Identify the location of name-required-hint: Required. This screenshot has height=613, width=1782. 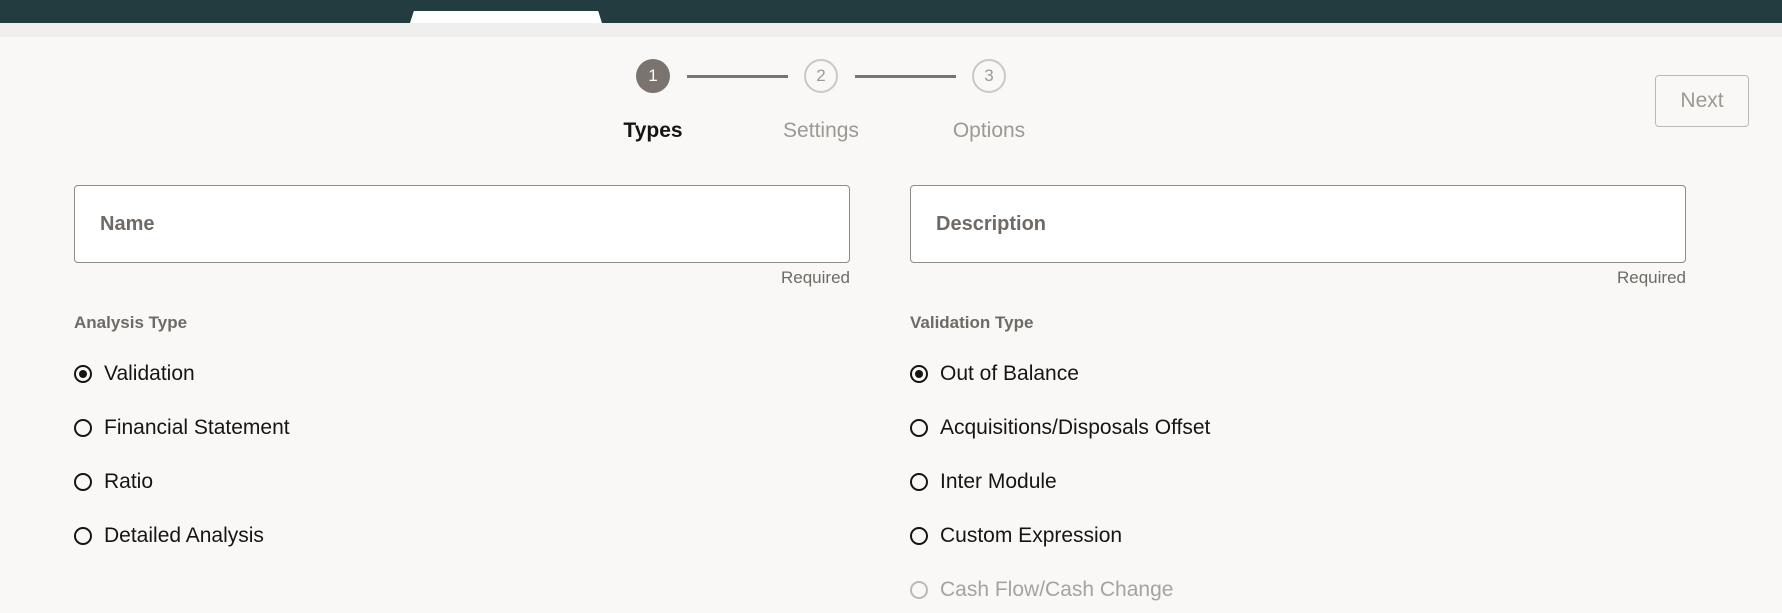
(815, 277).